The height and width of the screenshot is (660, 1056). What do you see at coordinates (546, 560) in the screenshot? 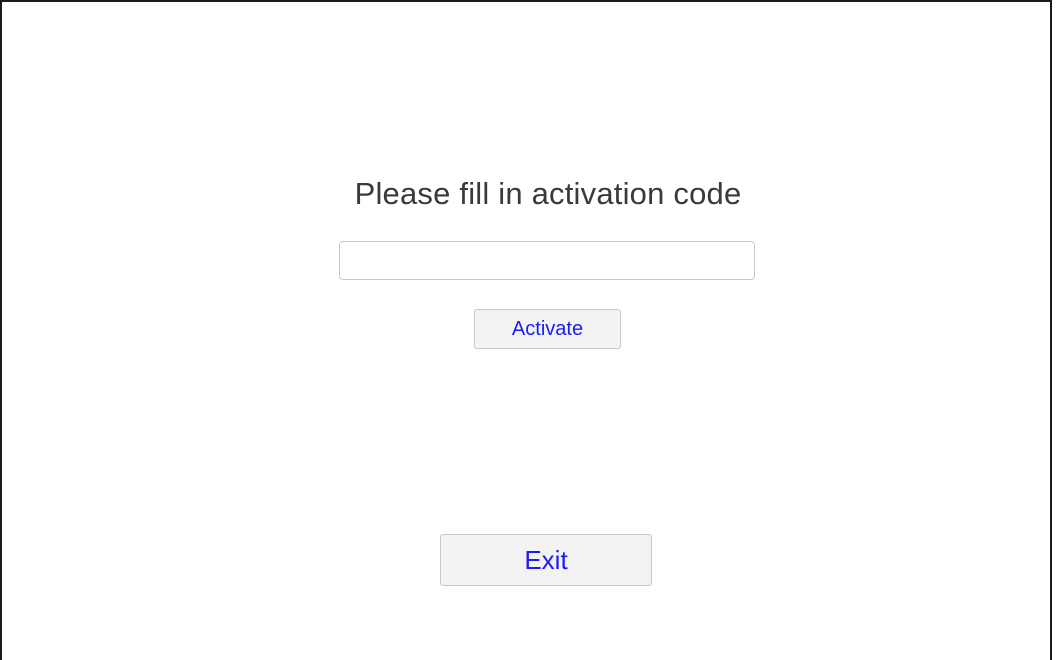
I see `exit-button: Exit` at bounding box center [546, 560].